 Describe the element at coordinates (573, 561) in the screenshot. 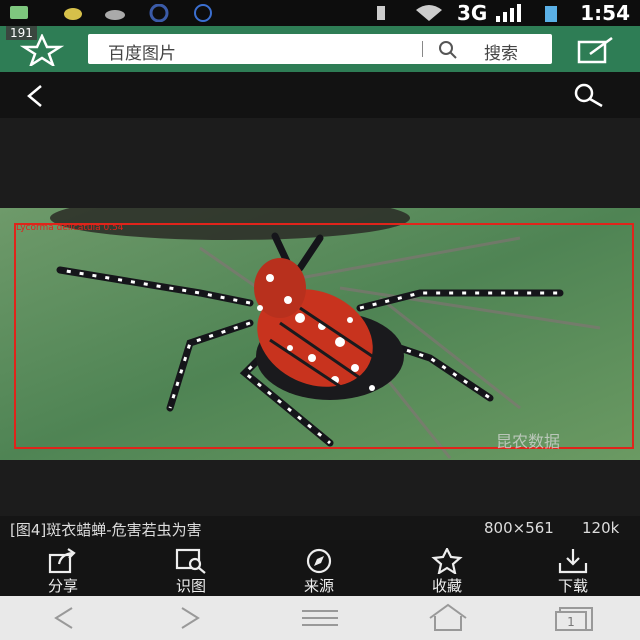

I see `download-icon` at that location.